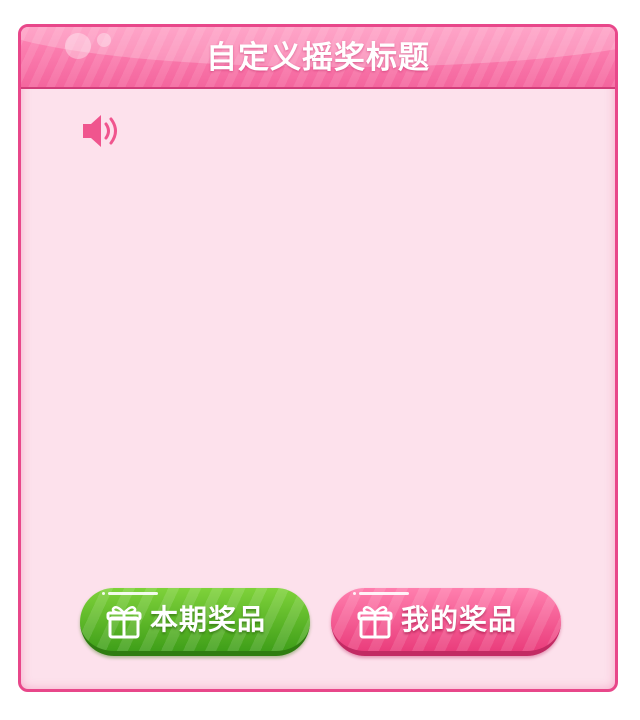 Image resolution: width=640 pixels, height=720 pixels. I want to click on current-prizes-button: 本期奖品, so click(195, 622).